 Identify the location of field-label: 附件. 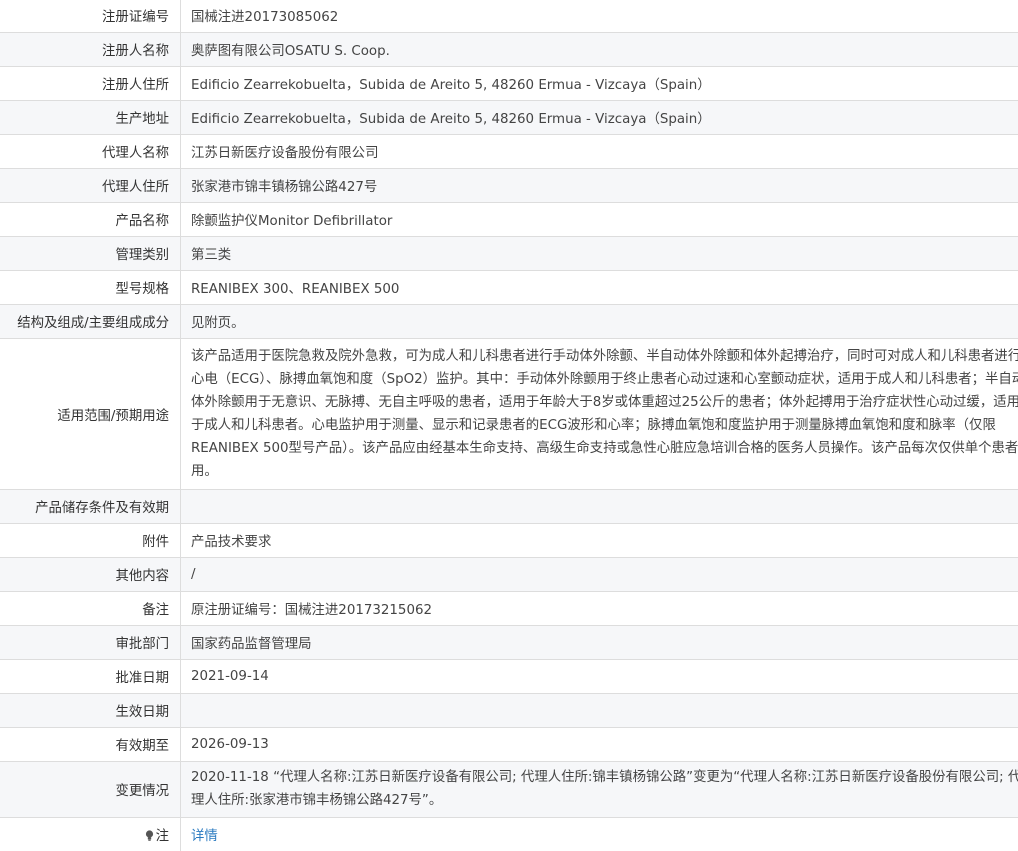
(90, 540).